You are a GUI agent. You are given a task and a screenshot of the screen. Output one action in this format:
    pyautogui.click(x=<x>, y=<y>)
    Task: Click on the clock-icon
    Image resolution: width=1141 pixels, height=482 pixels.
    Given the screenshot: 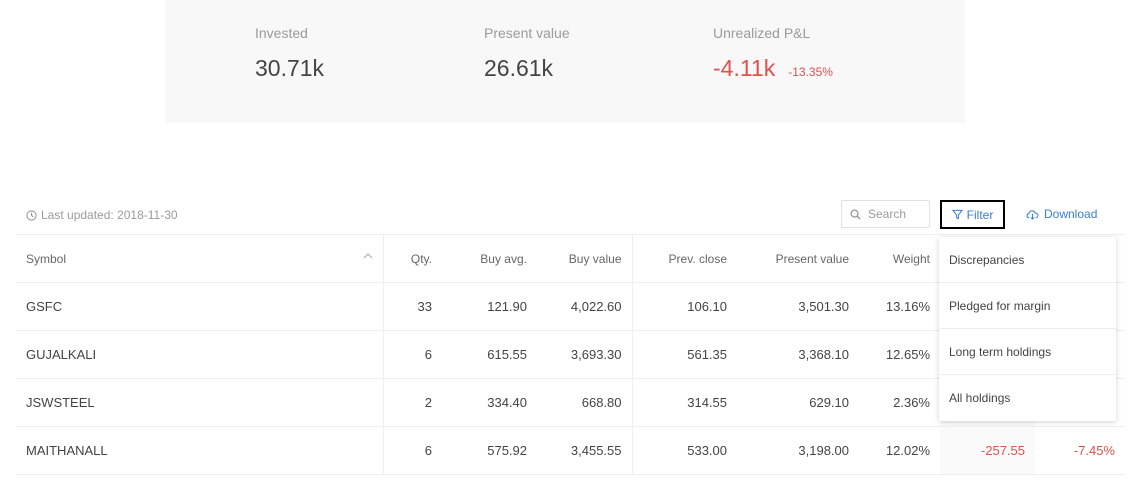 What is the action you would take?
    pyautogui.click(x=31, y=215)
    